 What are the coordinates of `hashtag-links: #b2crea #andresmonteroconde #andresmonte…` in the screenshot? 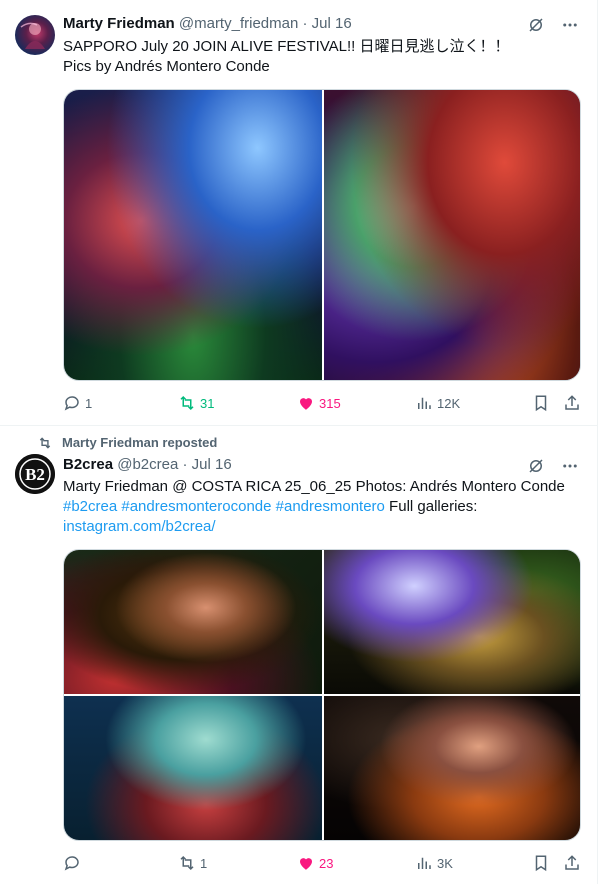 It's located at (224, 506).